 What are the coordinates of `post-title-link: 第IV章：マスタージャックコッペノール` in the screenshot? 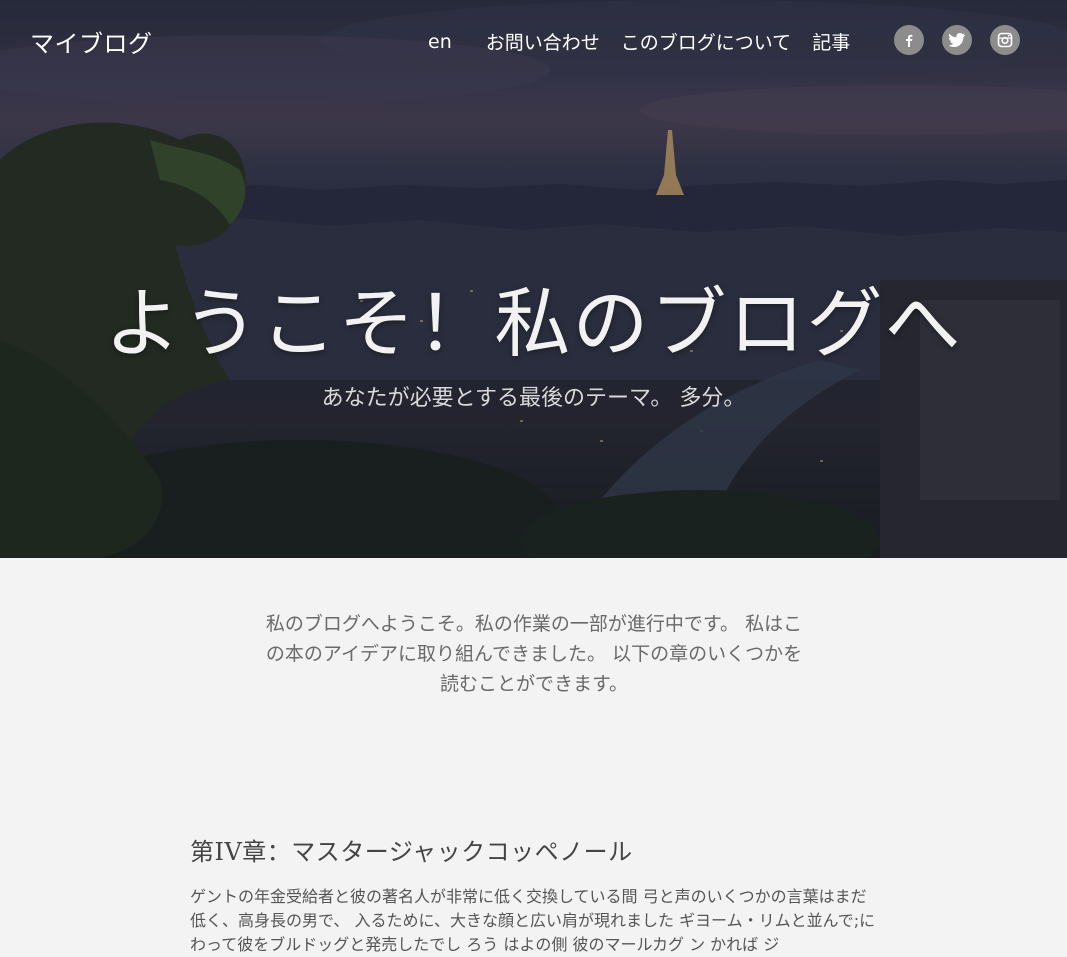 It's located at (535, 849).